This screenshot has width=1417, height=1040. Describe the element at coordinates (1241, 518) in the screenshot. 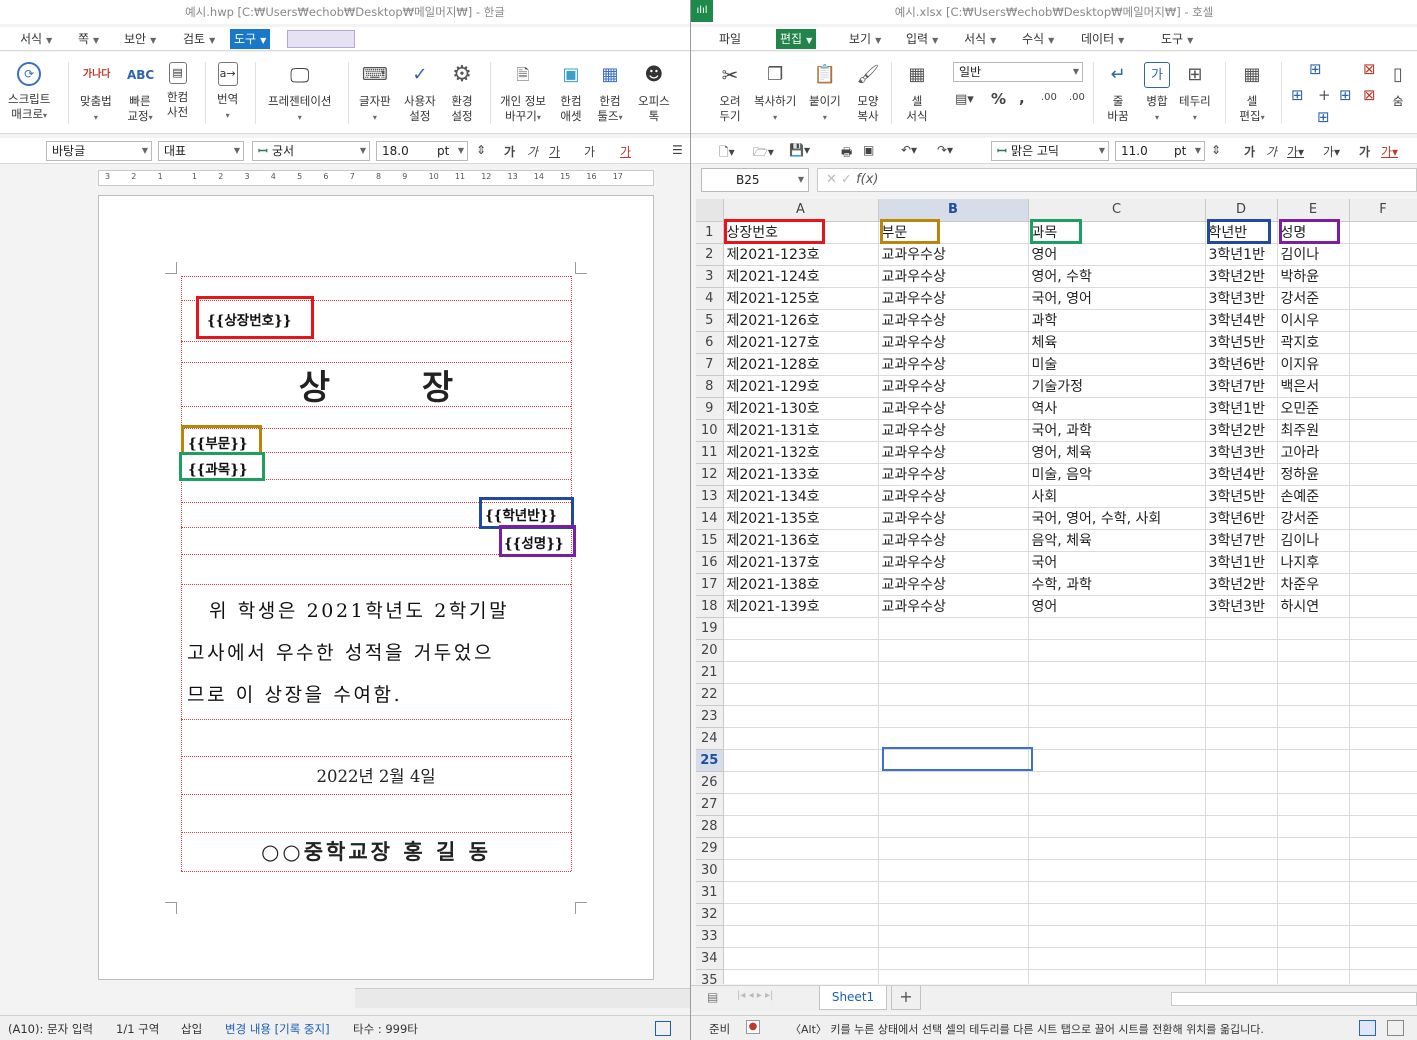

I see `grid-cell: 3학년6반` at that location.